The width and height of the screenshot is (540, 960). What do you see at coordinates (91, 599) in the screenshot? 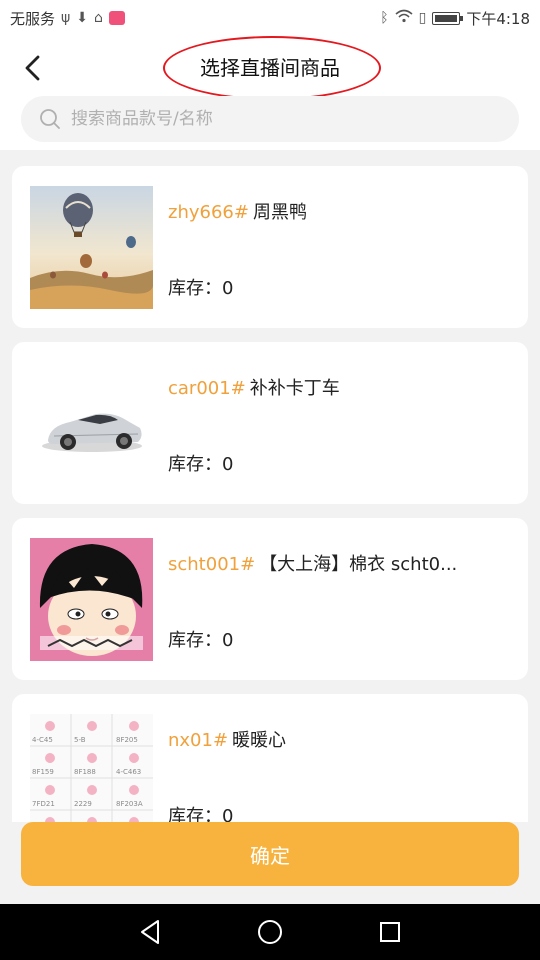
I see `product-image-cartoon` at bounding box center [91, 599].